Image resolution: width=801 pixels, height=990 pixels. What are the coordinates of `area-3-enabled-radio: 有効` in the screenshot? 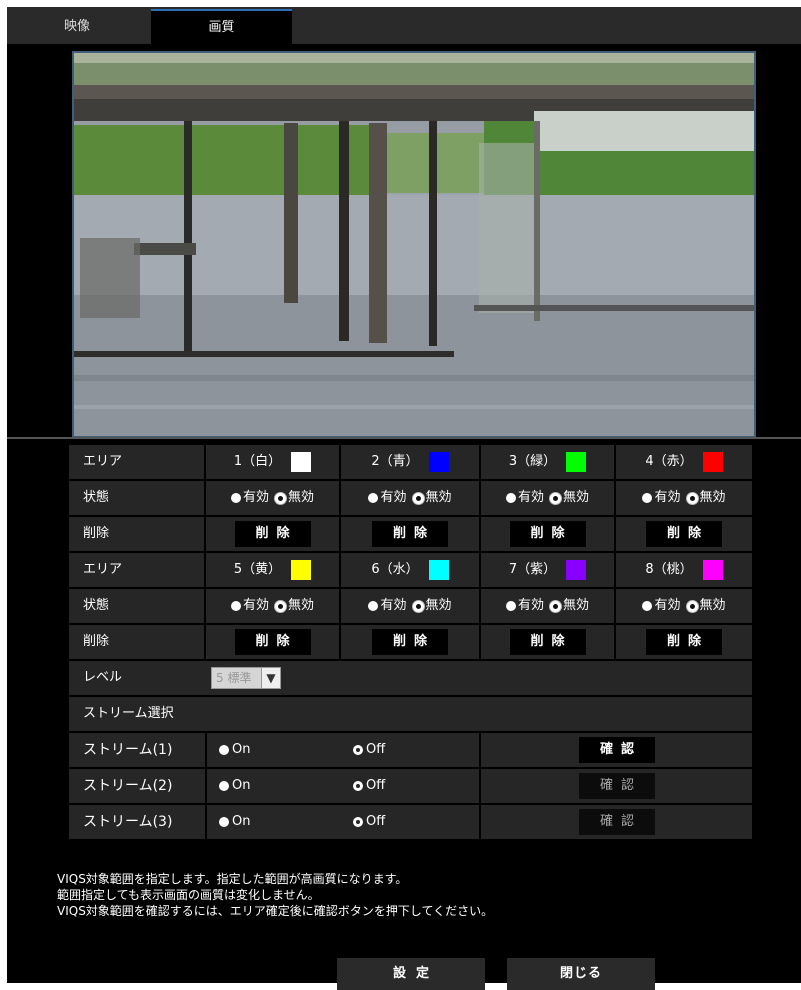 It's located at (524, 498).